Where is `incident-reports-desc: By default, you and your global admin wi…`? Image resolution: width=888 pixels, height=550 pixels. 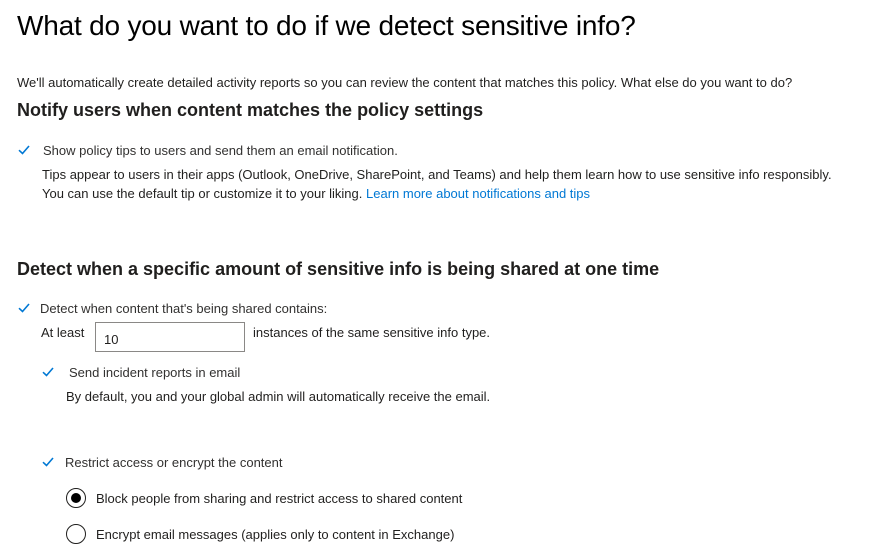
incident-reports-desc: By default, you and your global admin wi… is located at coordinates (278, 396).